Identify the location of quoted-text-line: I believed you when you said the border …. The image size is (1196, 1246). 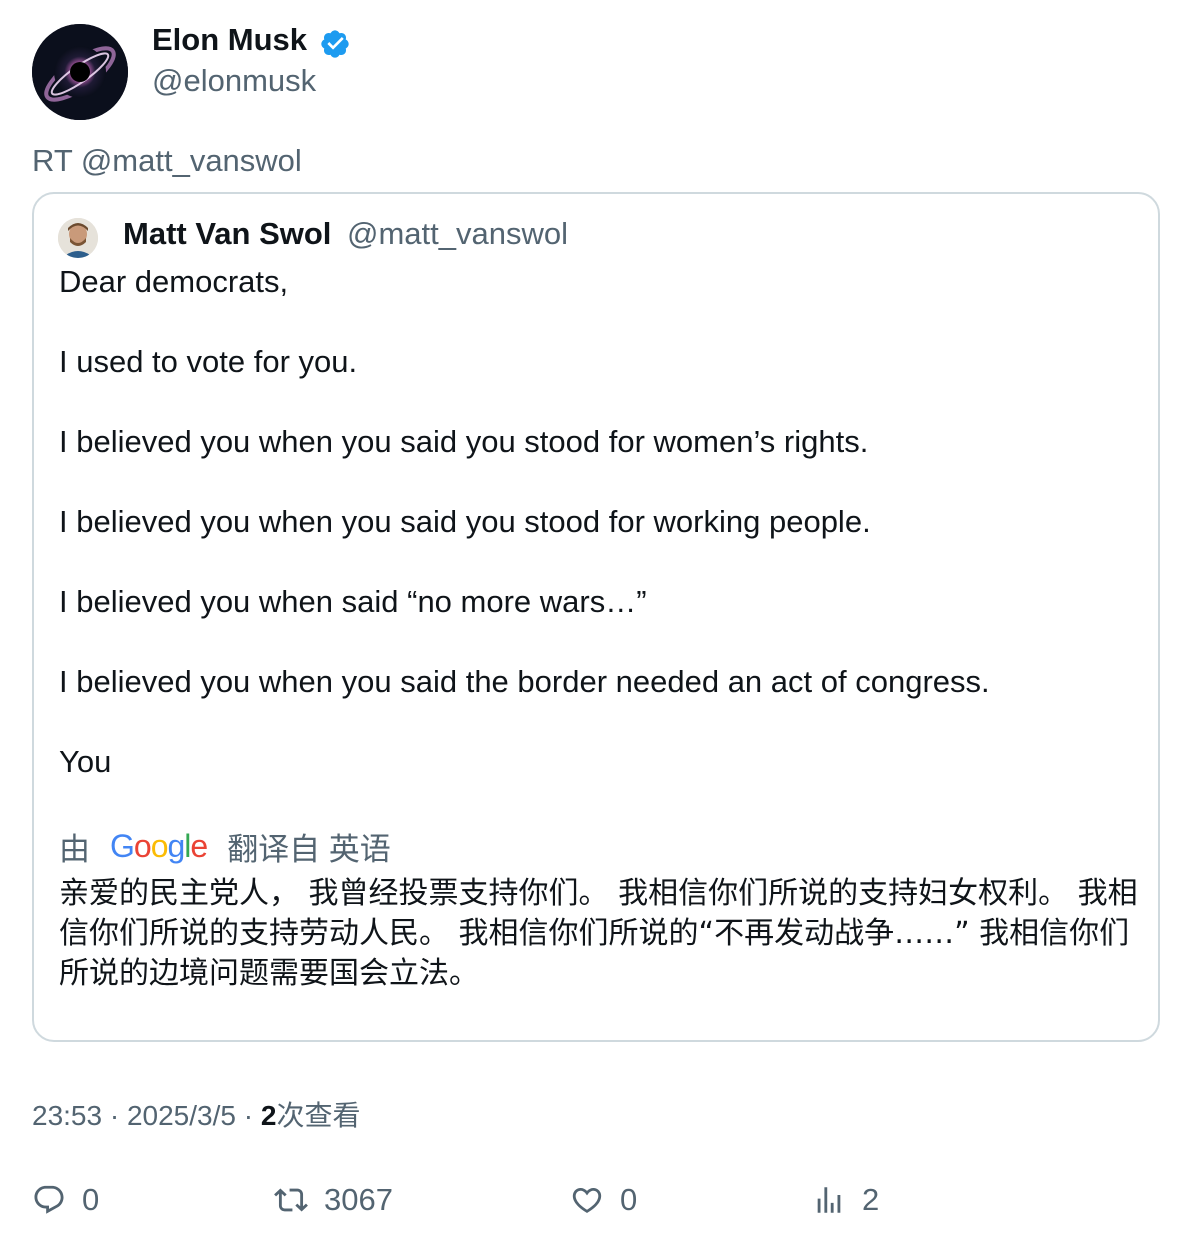
(524, 681).